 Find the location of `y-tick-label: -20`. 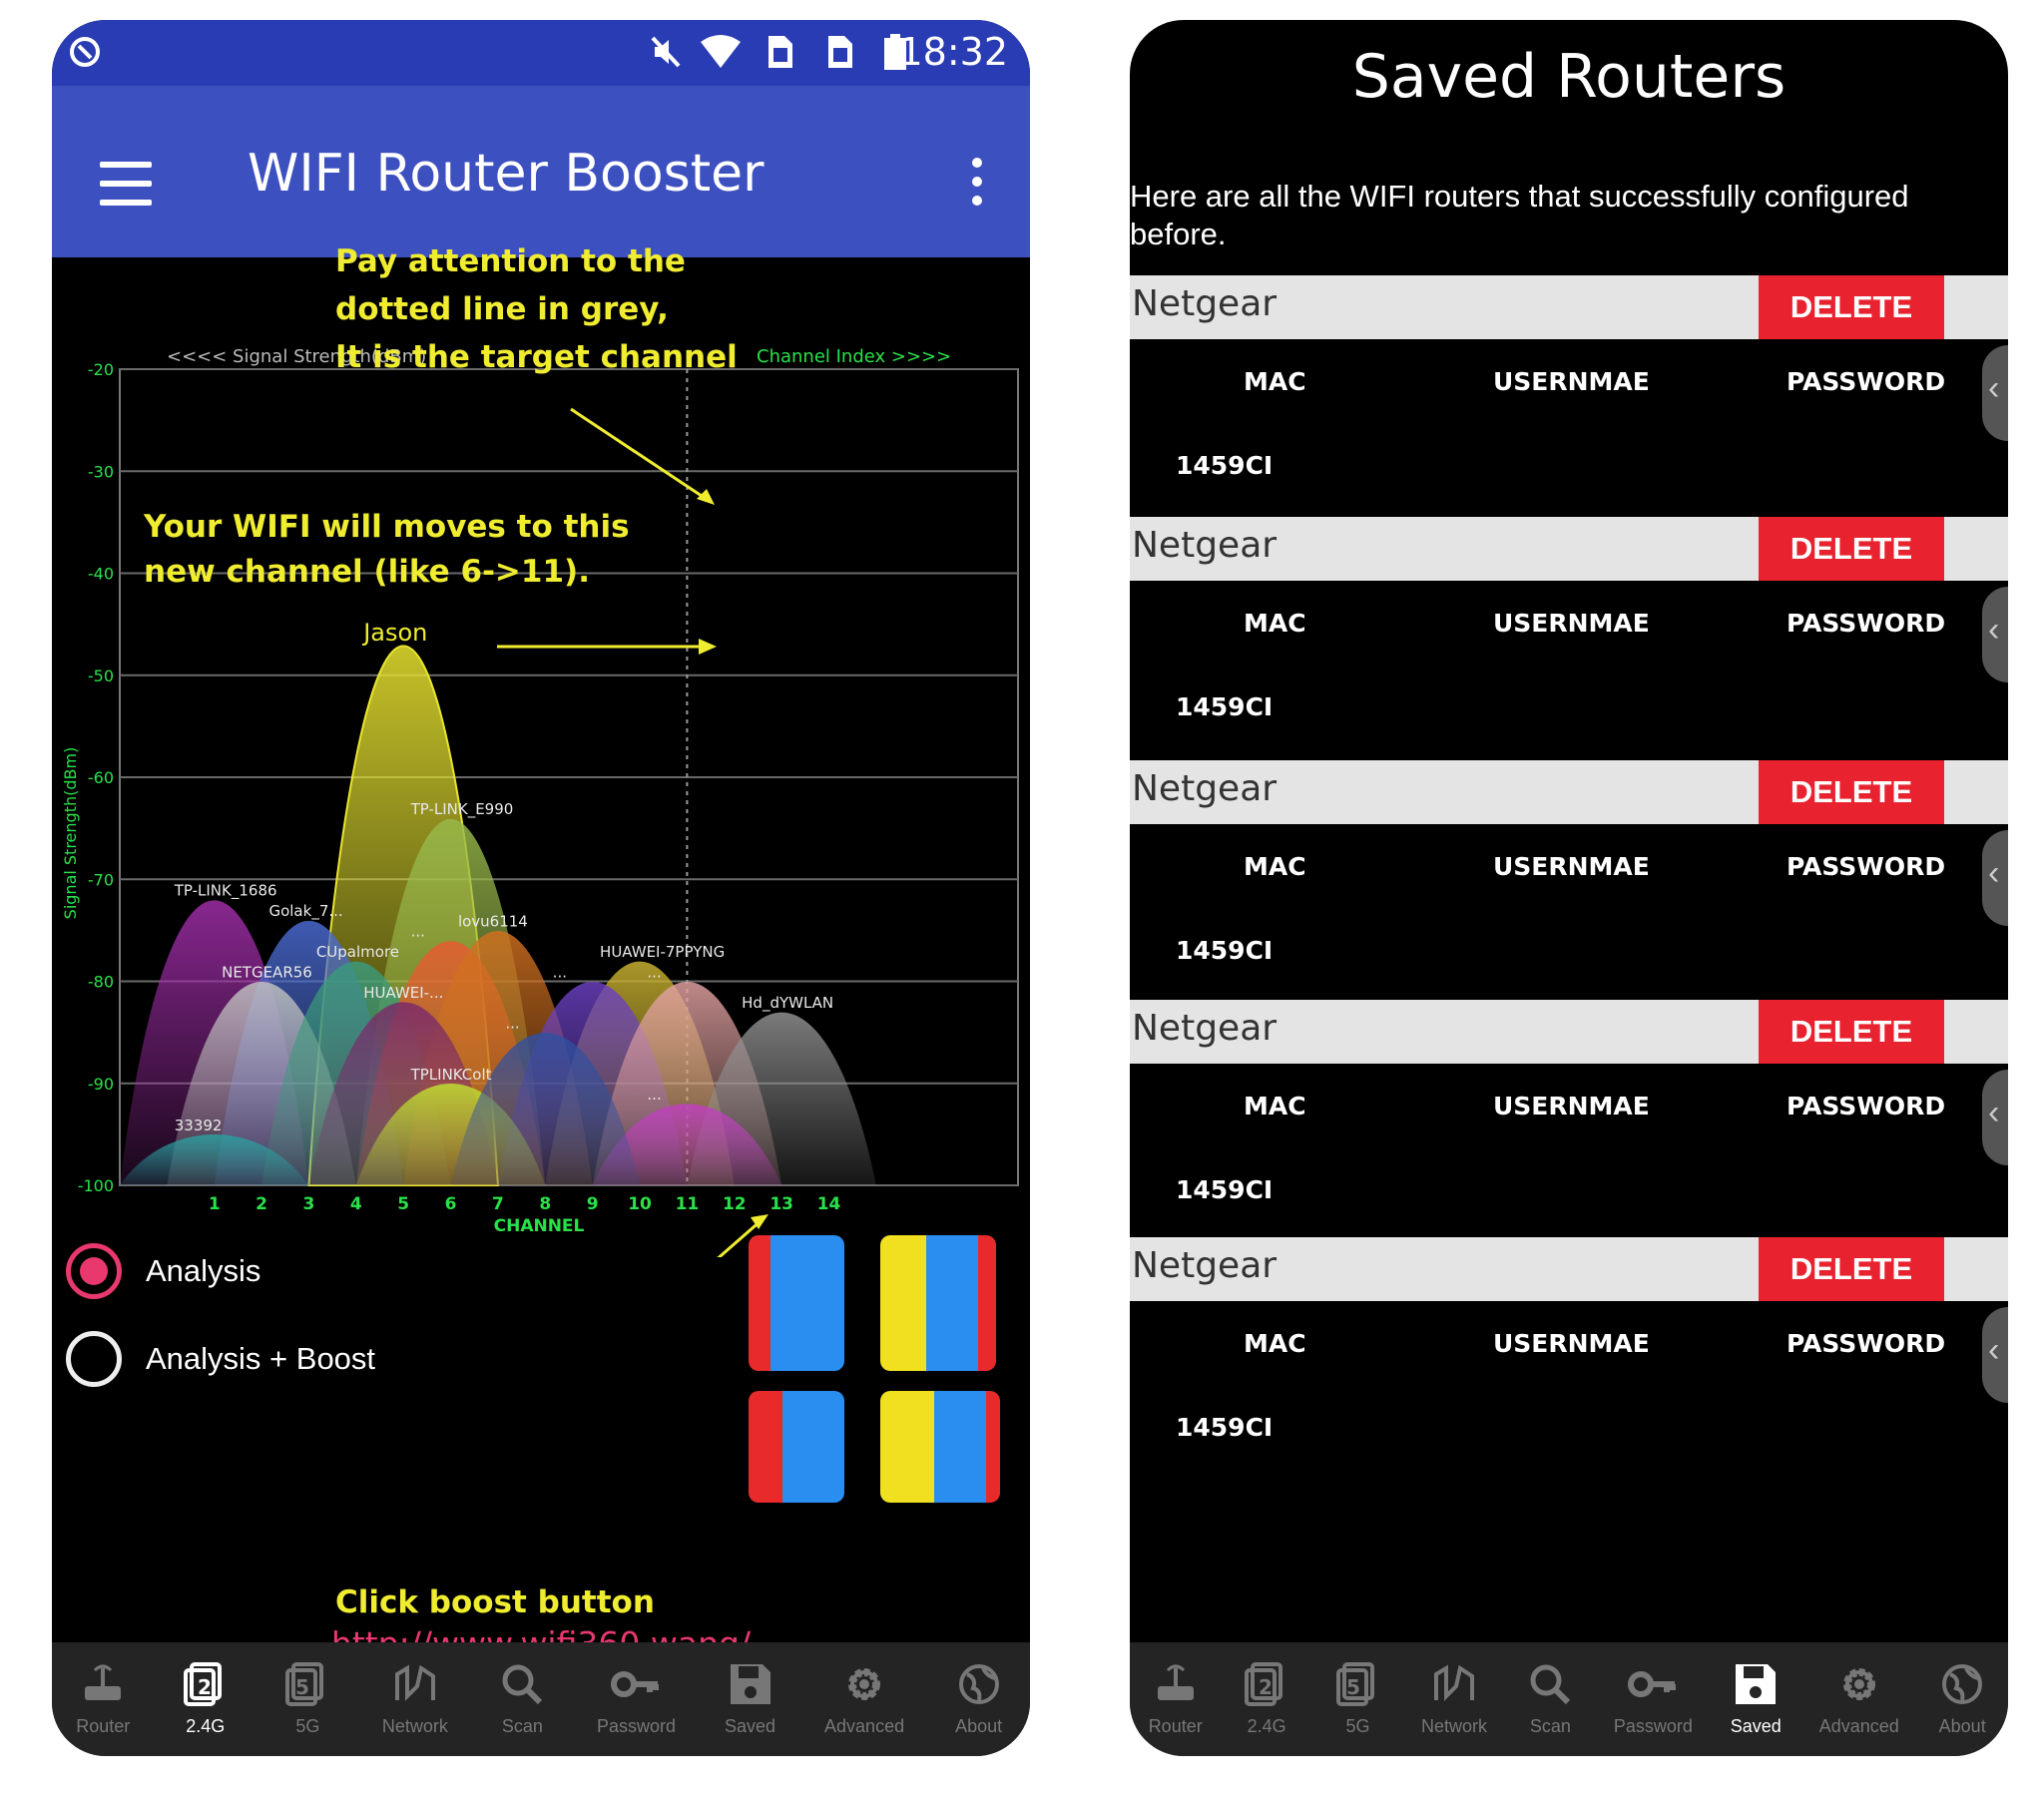

y-tick-label: -20 is located at coordinates (101, 369).